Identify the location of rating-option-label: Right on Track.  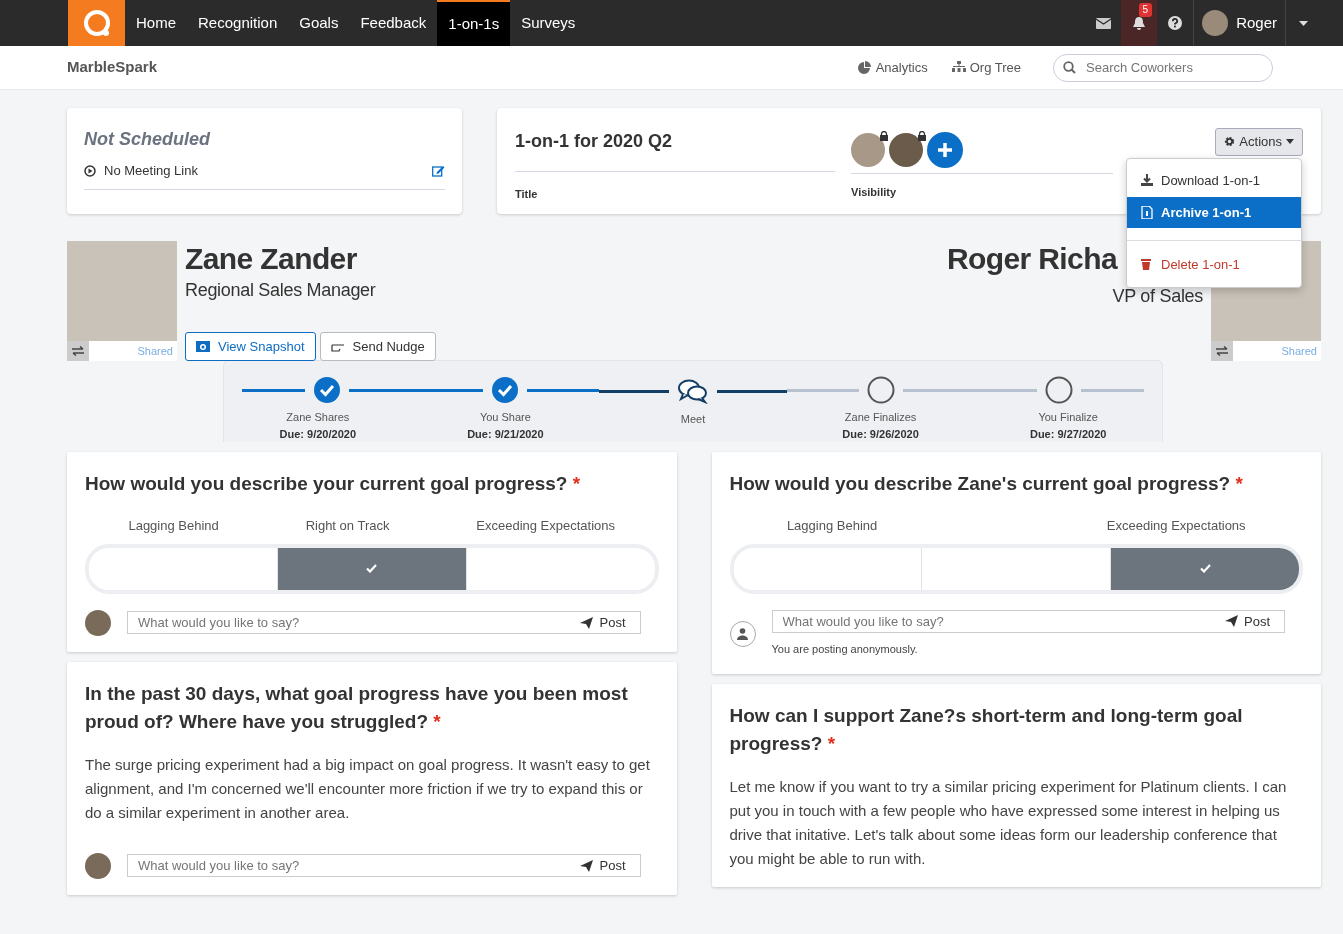
(347, 525).